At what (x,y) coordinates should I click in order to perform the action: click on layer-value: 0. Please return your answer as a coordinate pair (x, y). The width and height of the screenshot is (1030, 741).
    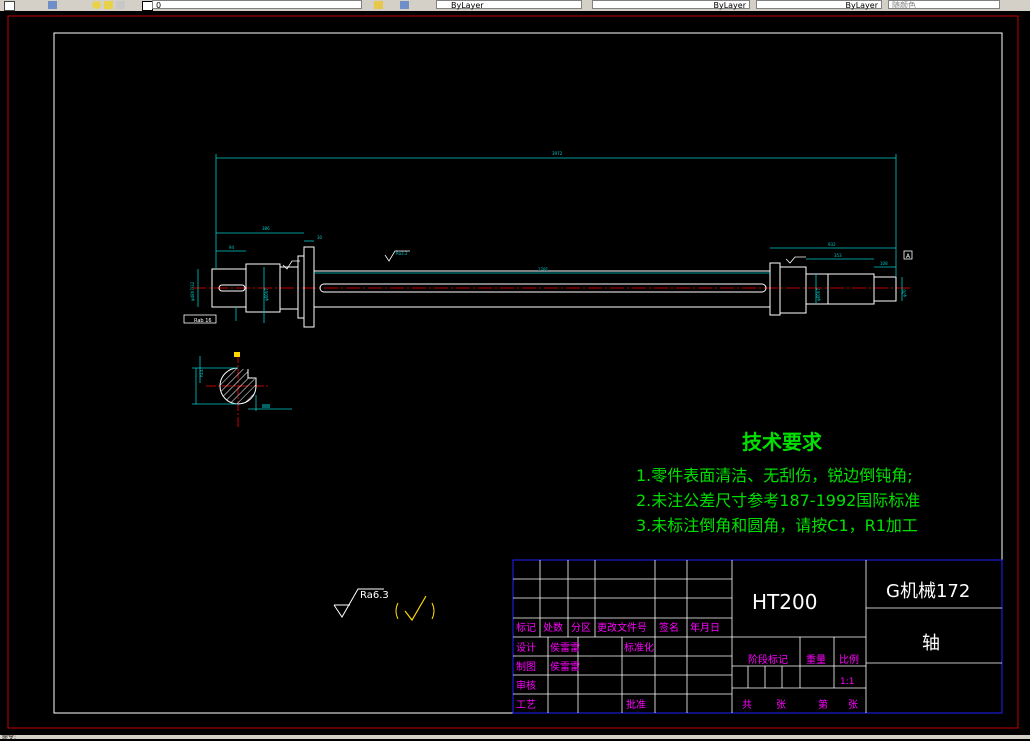
    Looking at the image, I should click on (159, 5).